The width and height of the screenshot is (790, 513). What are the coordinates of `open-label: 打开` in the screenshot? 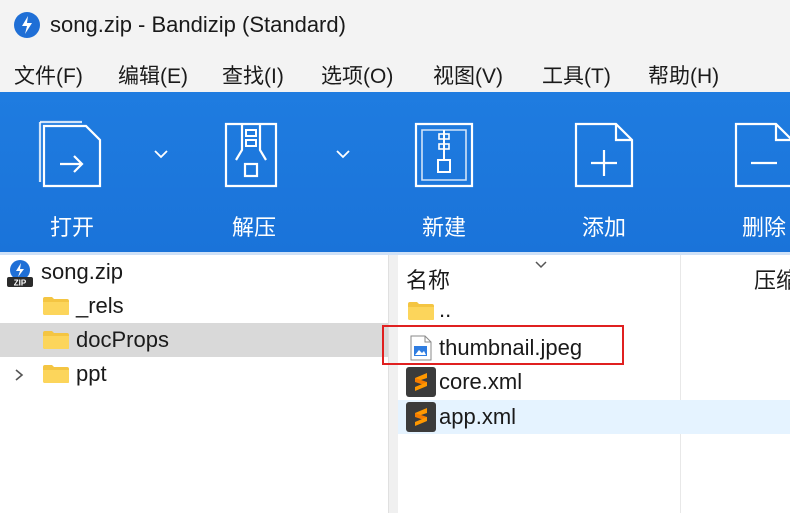 It's located at (71, 227).